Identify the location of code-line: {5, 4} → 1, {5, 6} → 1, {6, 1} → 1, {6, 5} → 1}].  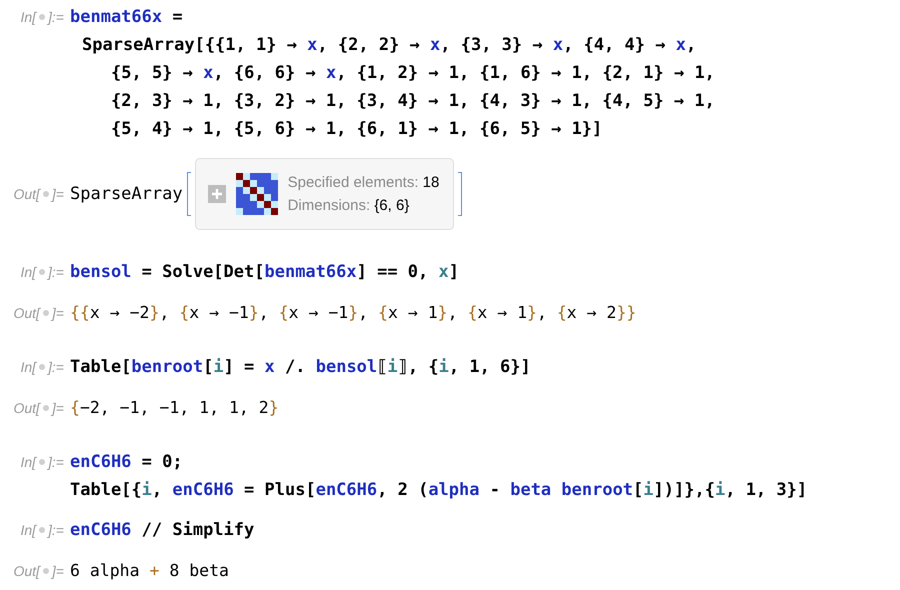
(357, 129).